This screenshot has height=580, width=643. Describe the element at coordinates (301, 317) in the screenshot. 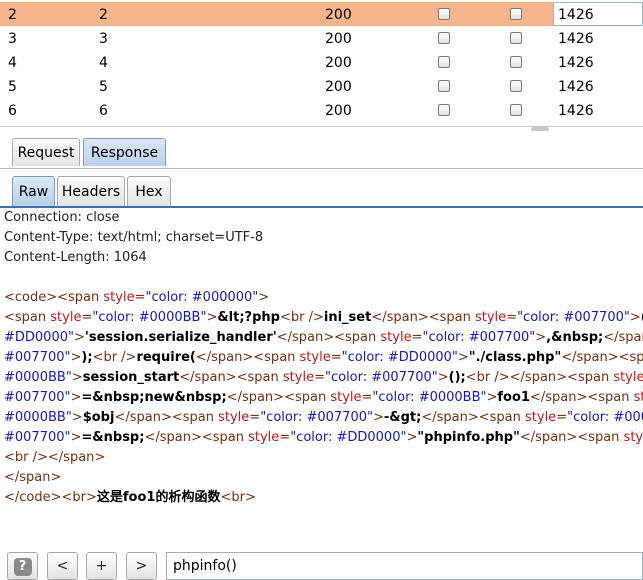

I see `code-token: <br />` at that location.